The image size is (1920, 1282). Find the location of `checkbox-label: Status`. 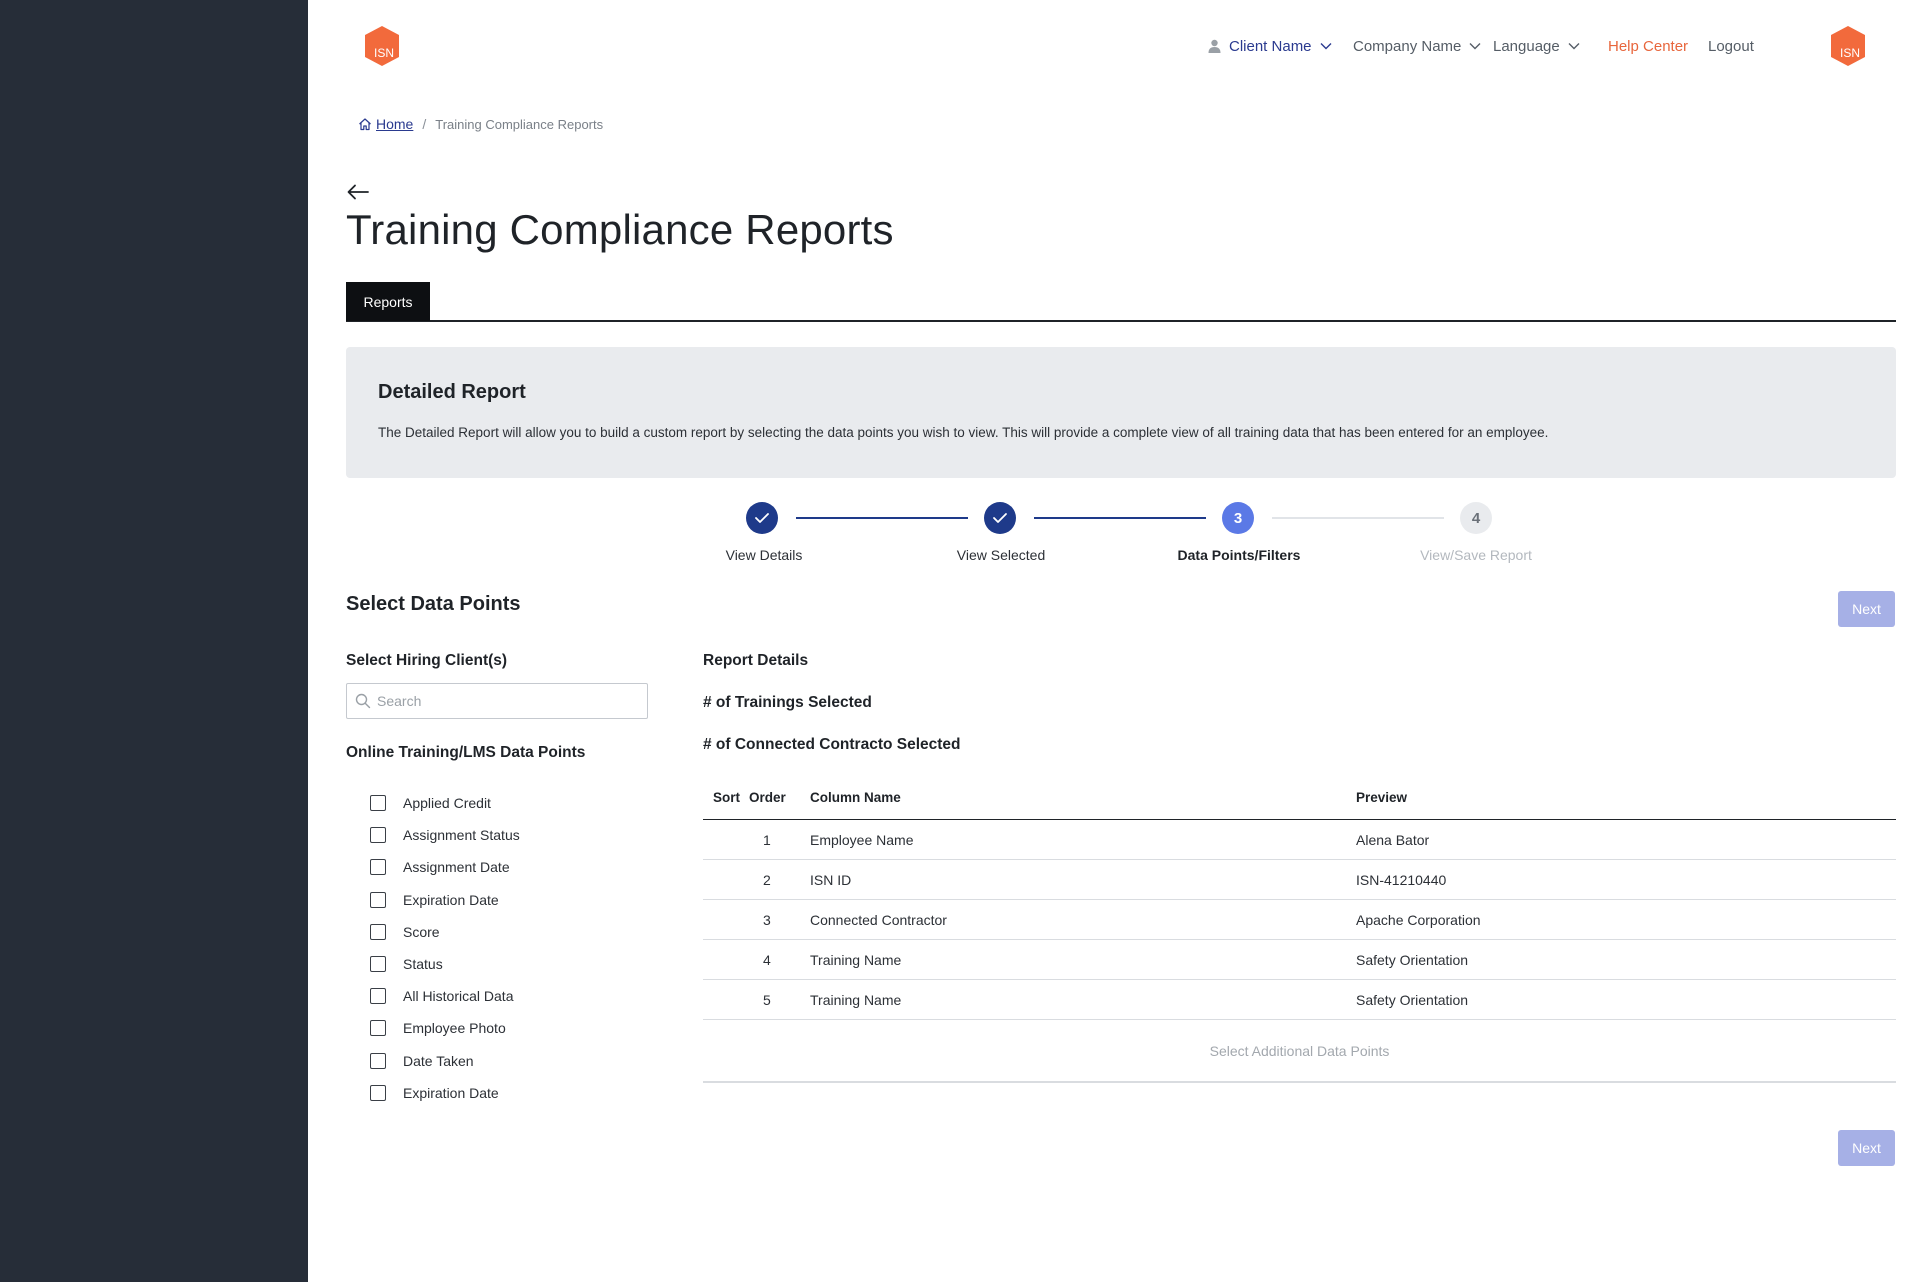

checkbox-label: Status is located at coordinates (423, 964).